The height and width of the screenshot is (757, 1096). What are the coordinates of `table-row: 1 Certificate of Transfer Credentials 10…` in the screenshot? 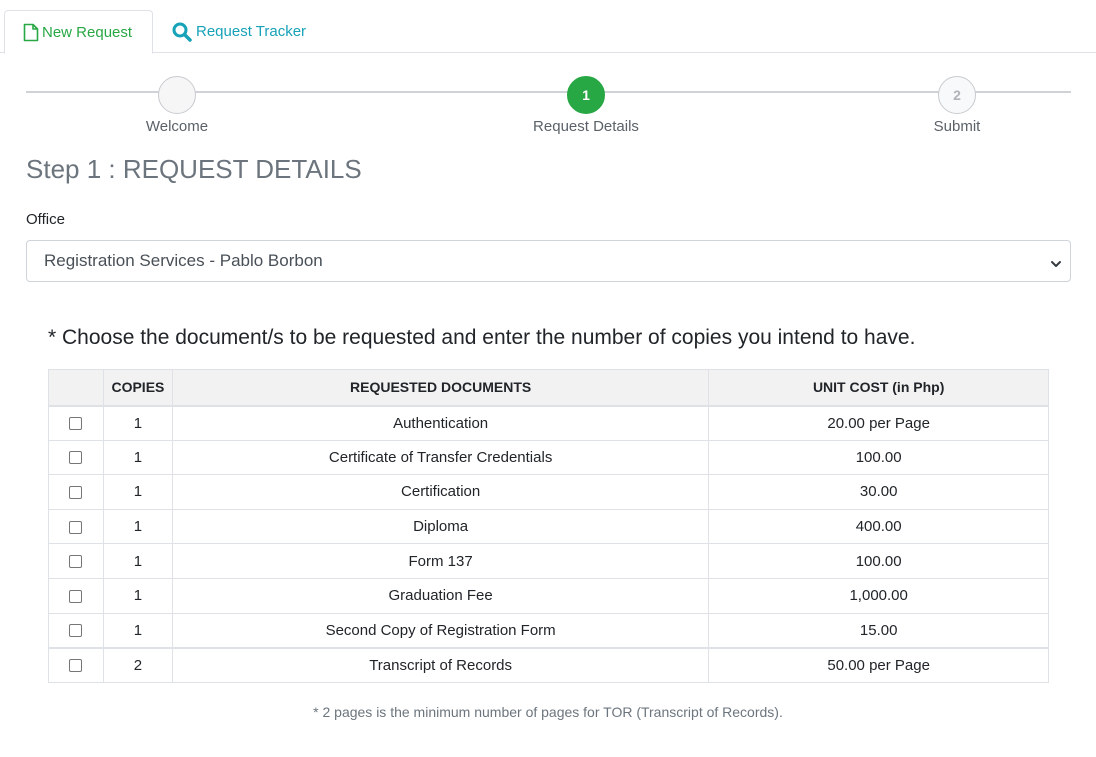 It's located at (548, 457).